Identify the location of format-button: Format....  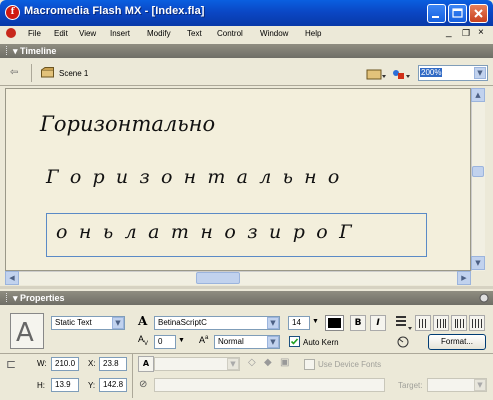
(457, 342).